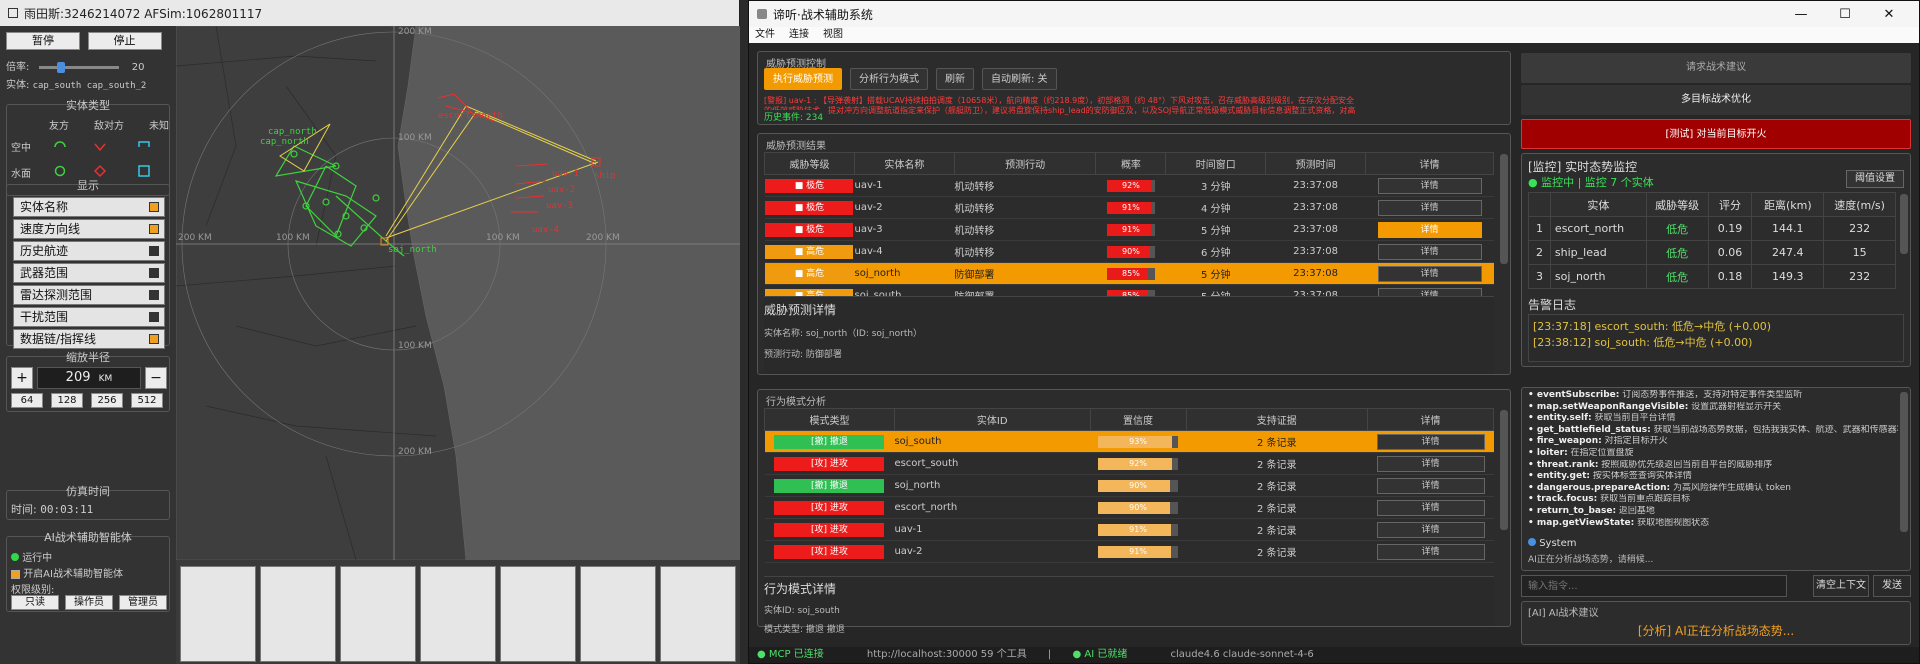 Image resolution: width=1920 pixels, height=664 pixels. Describe the element at coordinates (35, 602) in the screenshot. I see `perm-readonly-button: 只读` at that location.